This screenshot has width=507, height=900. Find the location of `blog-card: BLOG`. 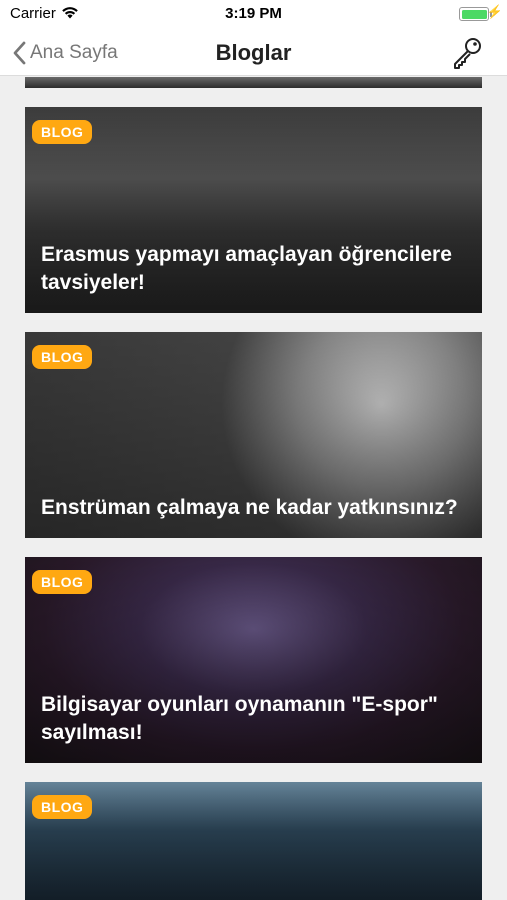

blog-card: BLOG is located at coordinates (253, 841).